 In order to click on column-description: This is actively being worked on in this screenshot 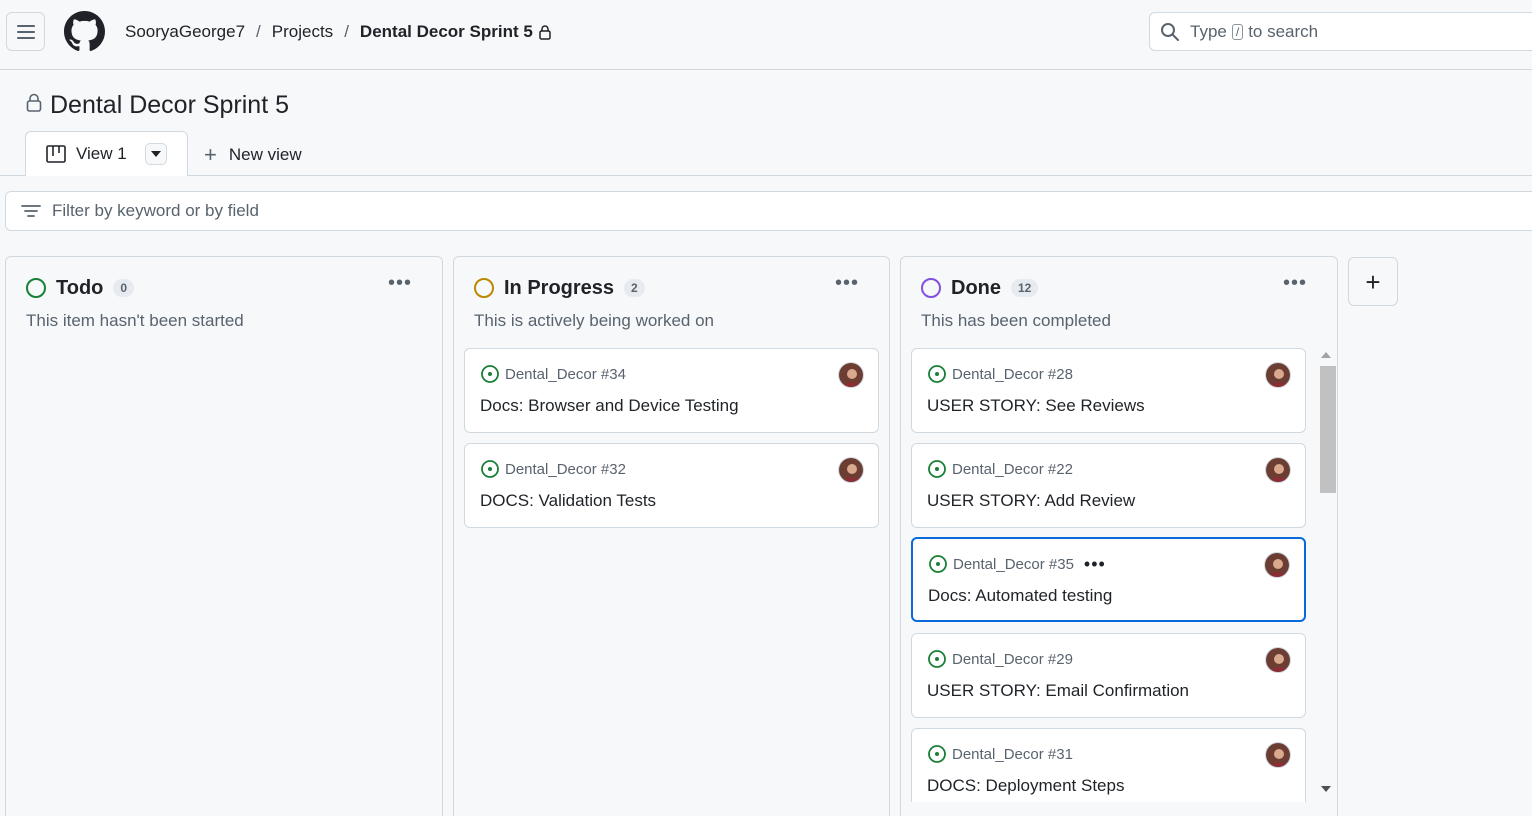, I will do `click(594, 320)`.